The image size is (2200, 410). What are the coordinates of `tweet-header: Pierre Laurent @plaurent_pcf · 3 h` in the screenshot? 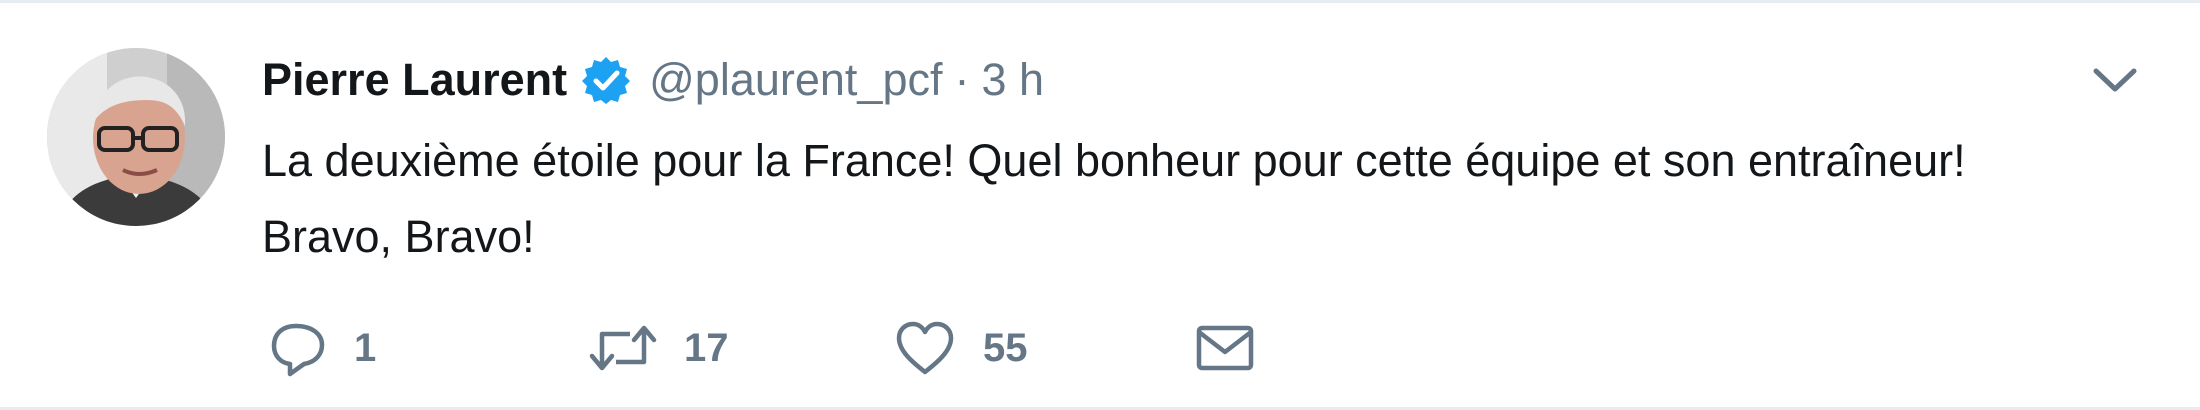 It's located at (653, 80).